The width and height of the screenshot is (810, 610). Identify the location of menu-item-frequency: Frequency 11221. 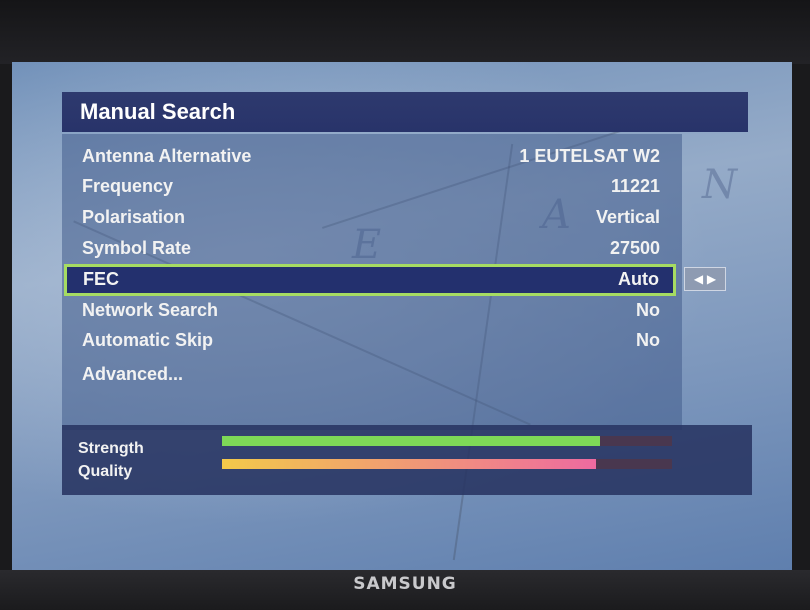
(364, 188).